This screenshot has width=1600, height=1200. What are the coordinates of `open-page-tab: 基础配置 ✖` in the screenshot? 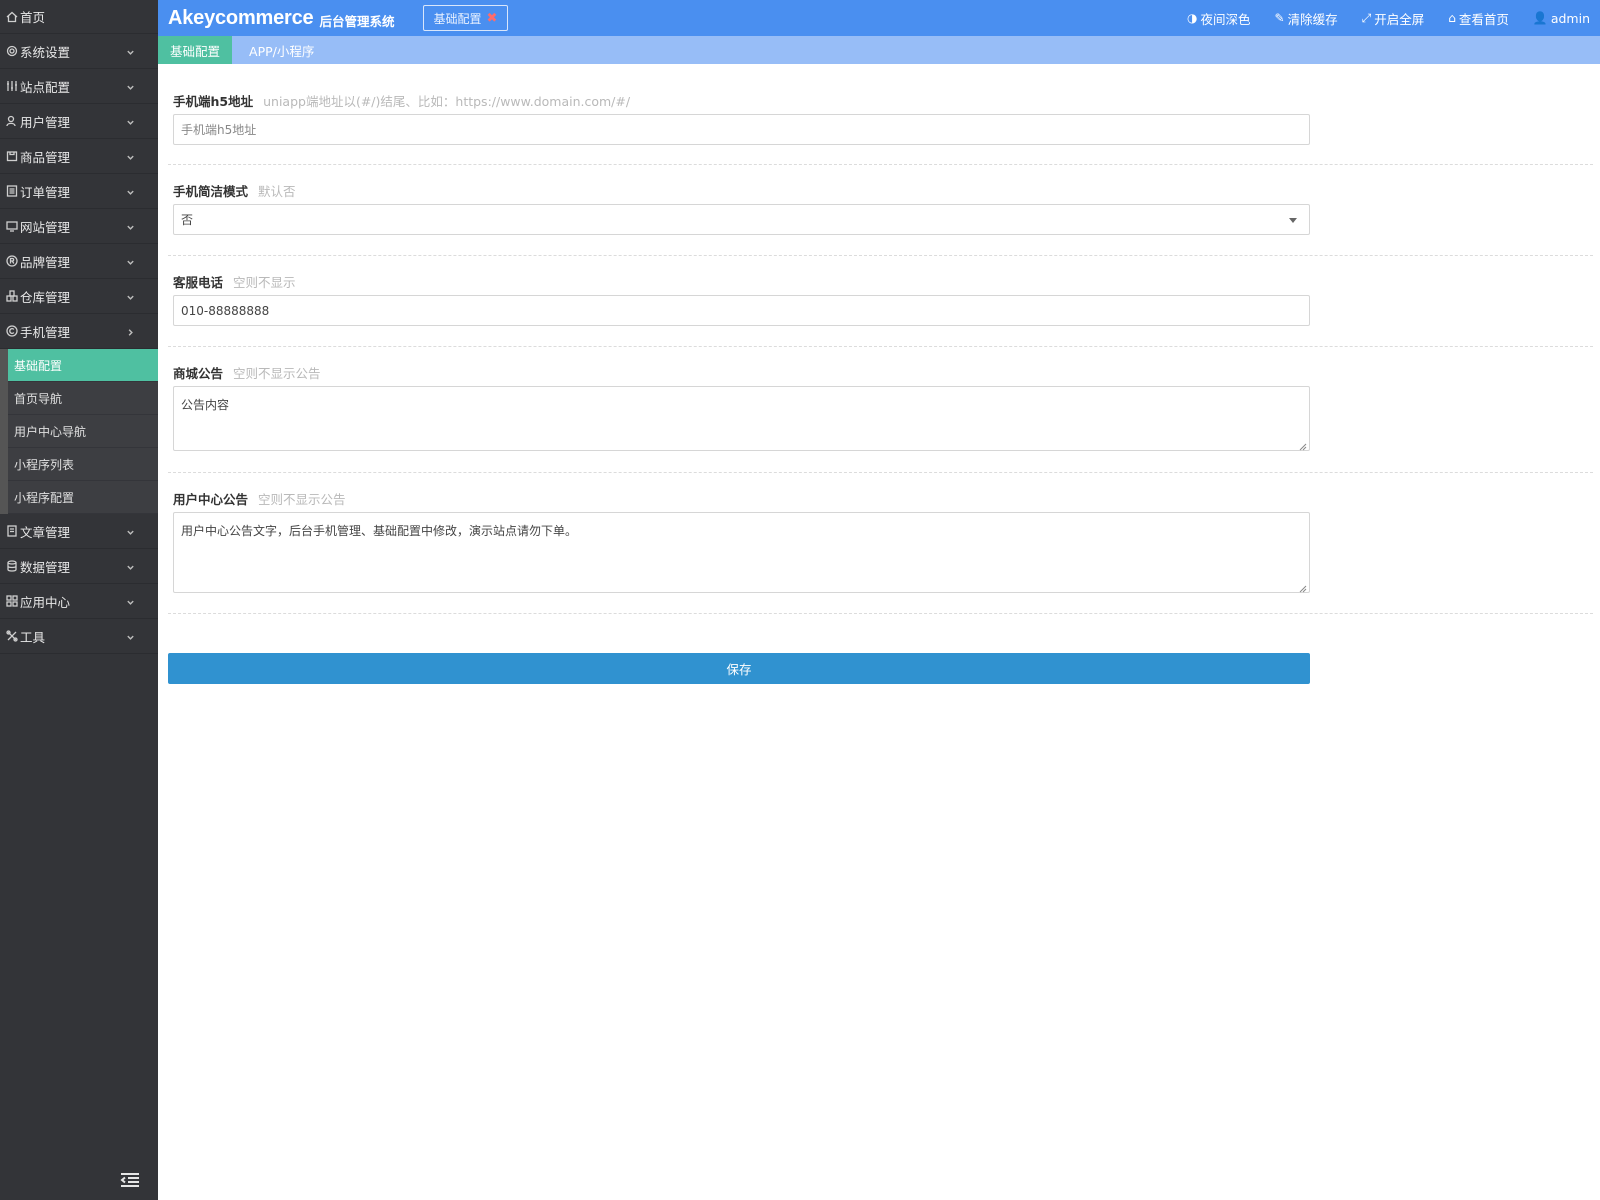 It's located at (465, 18).